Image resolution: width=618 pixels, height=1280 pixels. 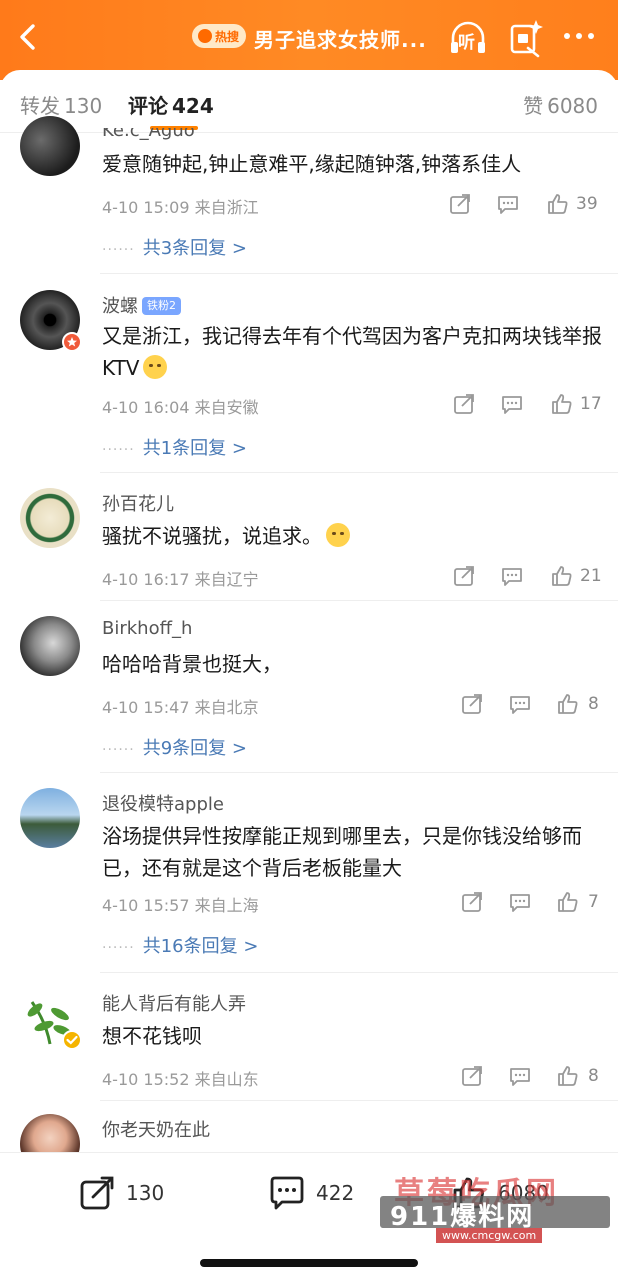 What do you see at coordinates (342, 852) in the screenshot?
I see `comment-text: 浴场提供异性按摩能正规到哪里去，只是你钱没给够而已，还有就是这个背后老板能量大` at bounding box center [342, 852].